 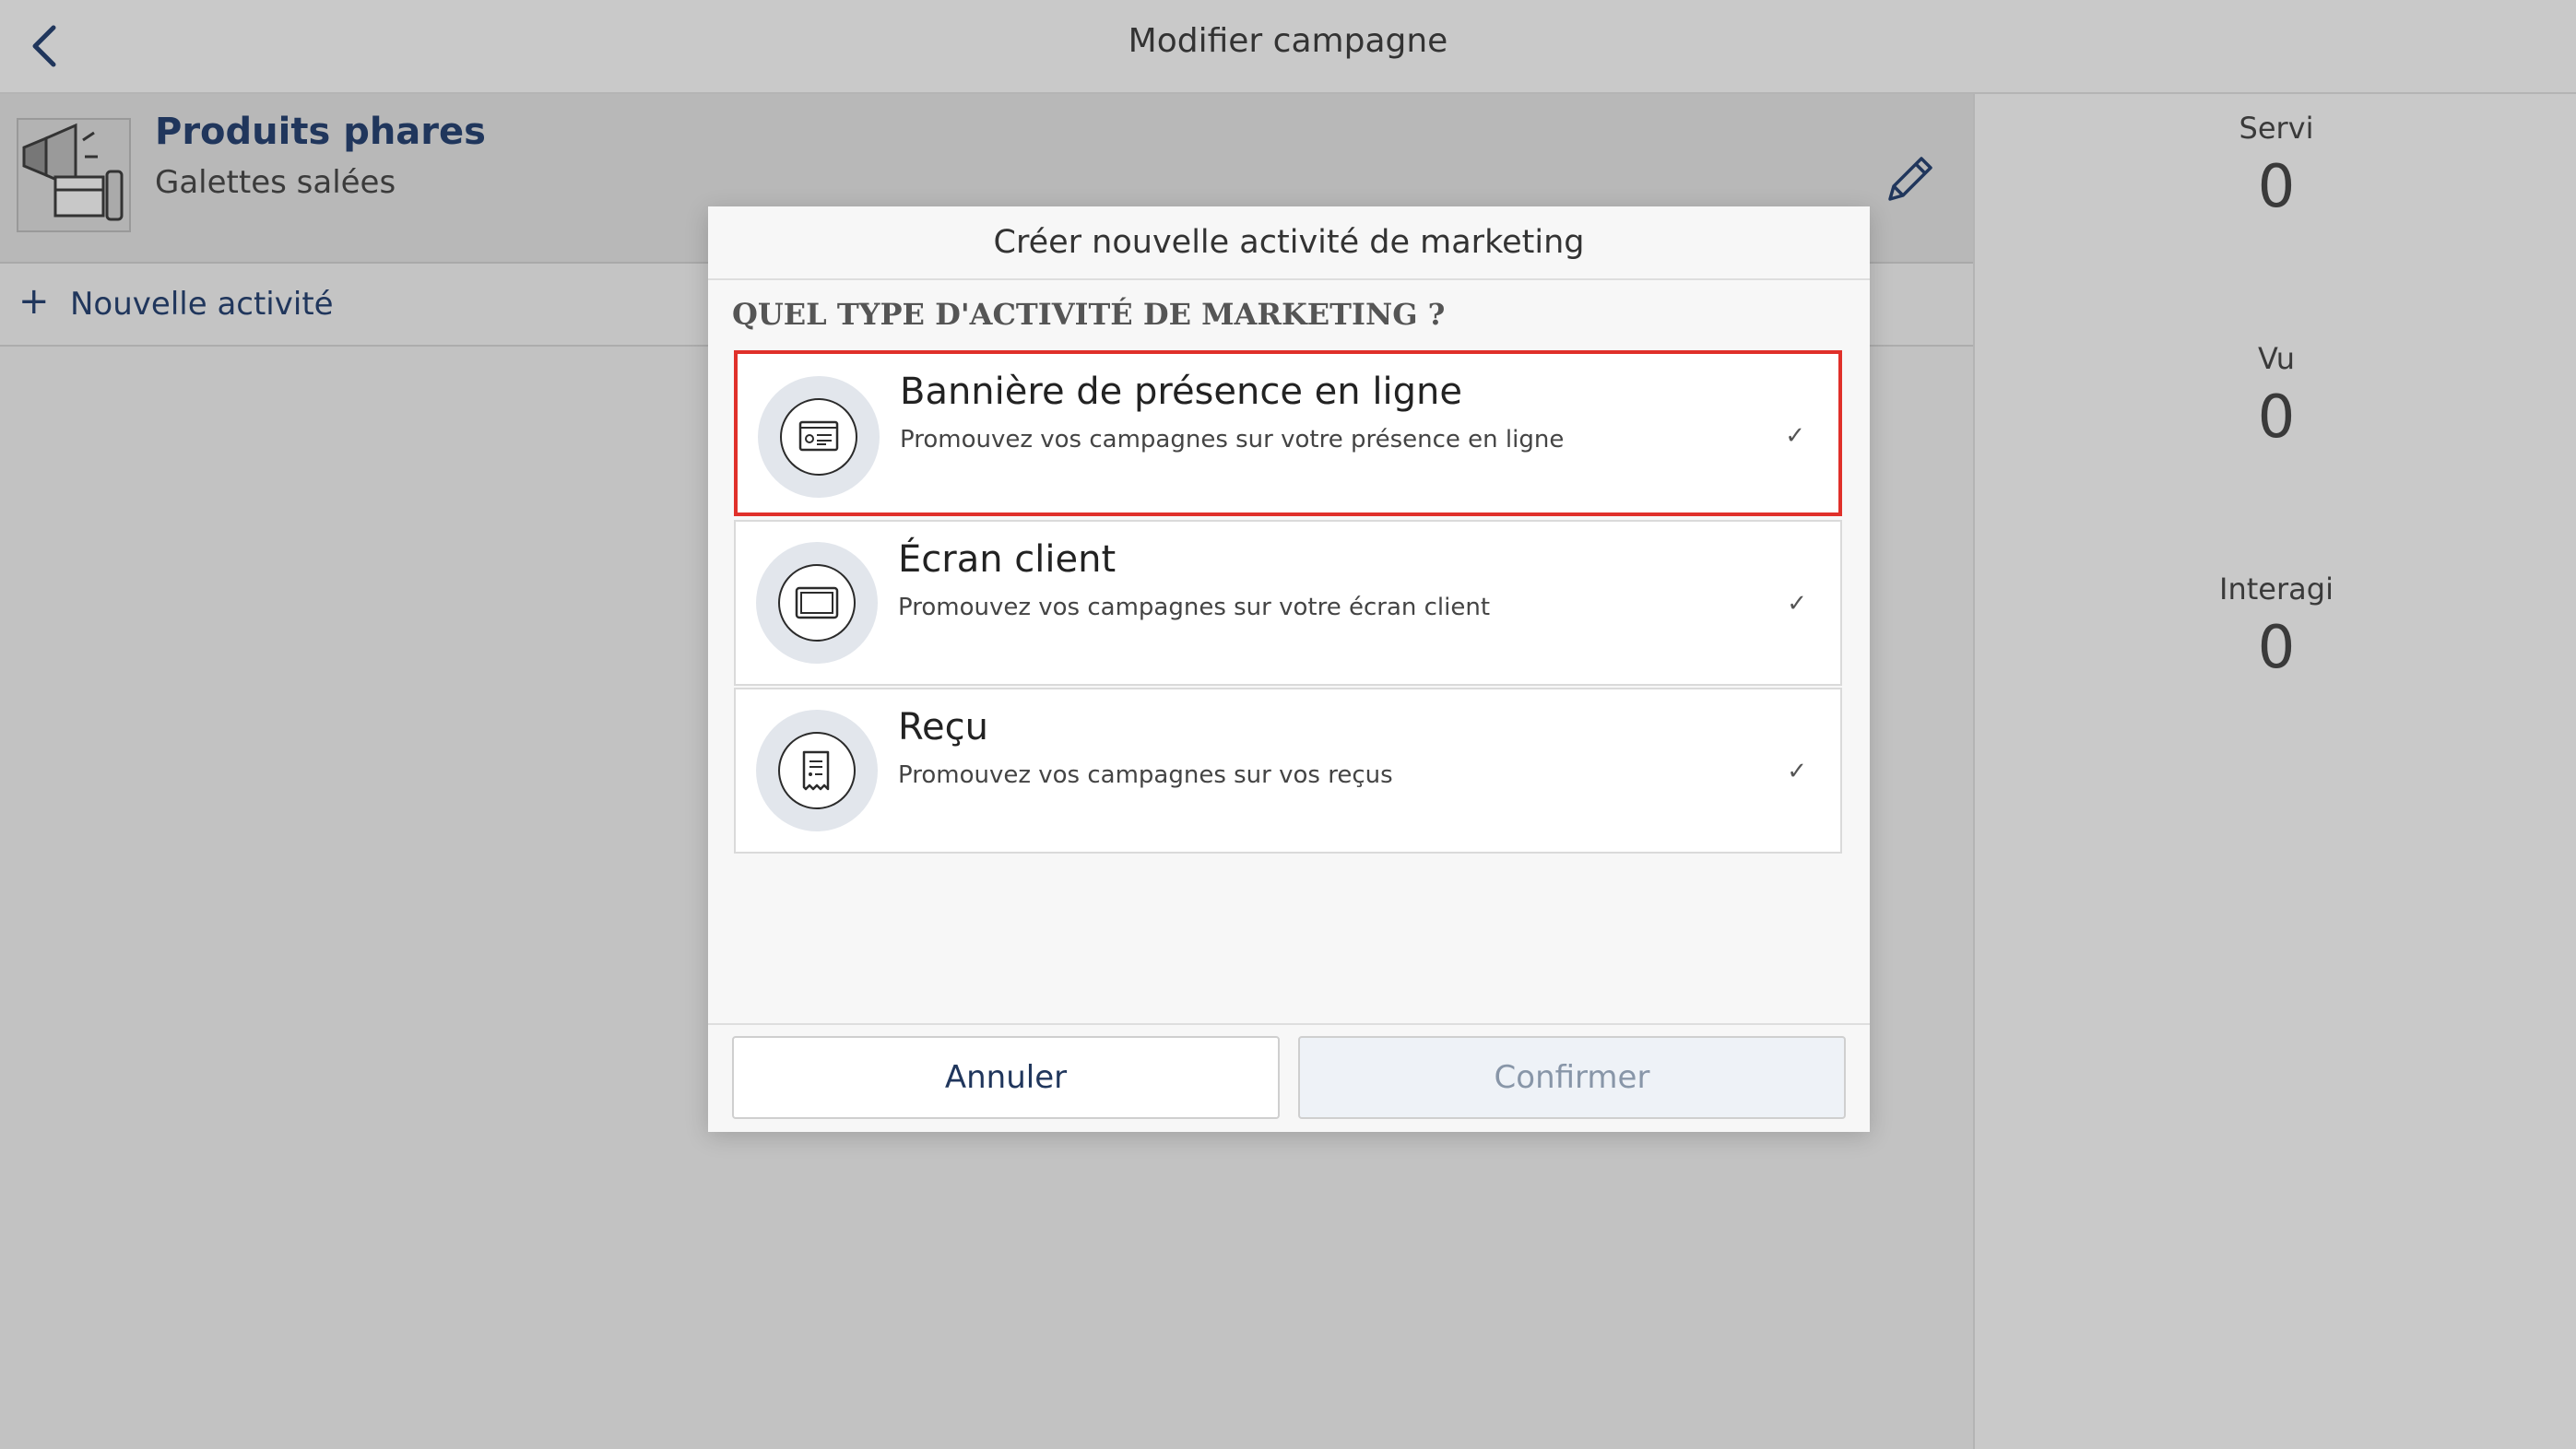 I want to click on stat-interacted: Interagi 0, so click(x=2275, y=626).